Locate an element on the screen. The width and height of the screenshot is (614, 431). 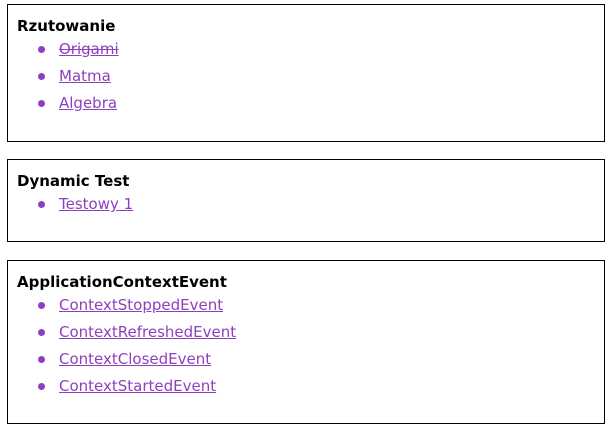
section-title: Dynamic Test is located at coordinates (73, 181).